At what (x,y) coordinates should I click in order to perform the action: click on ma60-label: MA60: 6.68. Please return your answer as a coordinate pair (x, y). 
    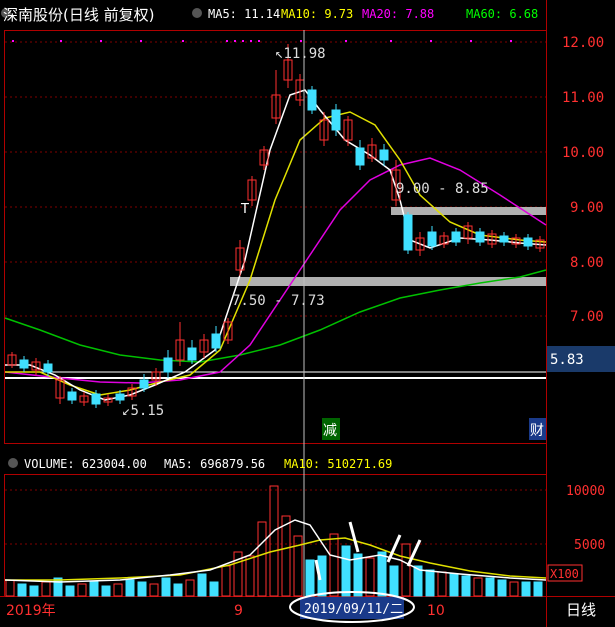
    Looking at the image, I should click on (502, 14).